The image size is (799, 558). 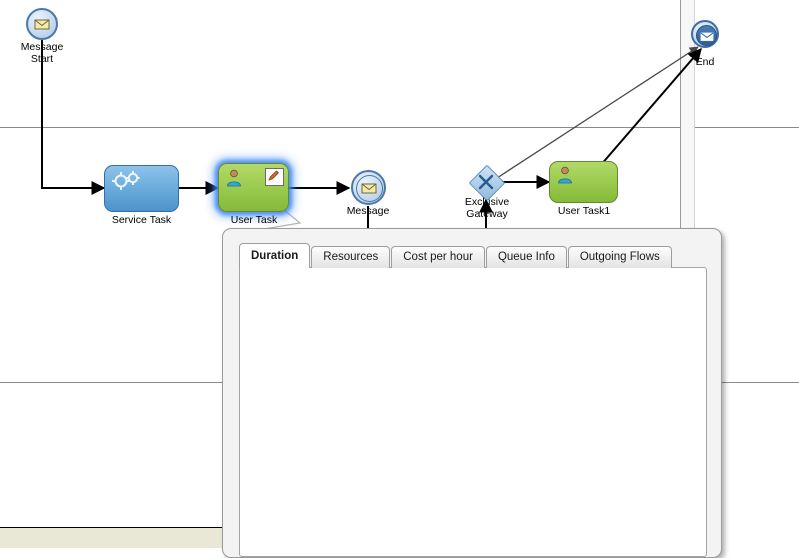 What do you see at coordinates (583, 182) in the screenshot?
I see `user-task1-node` at bounding box center [583, 182].